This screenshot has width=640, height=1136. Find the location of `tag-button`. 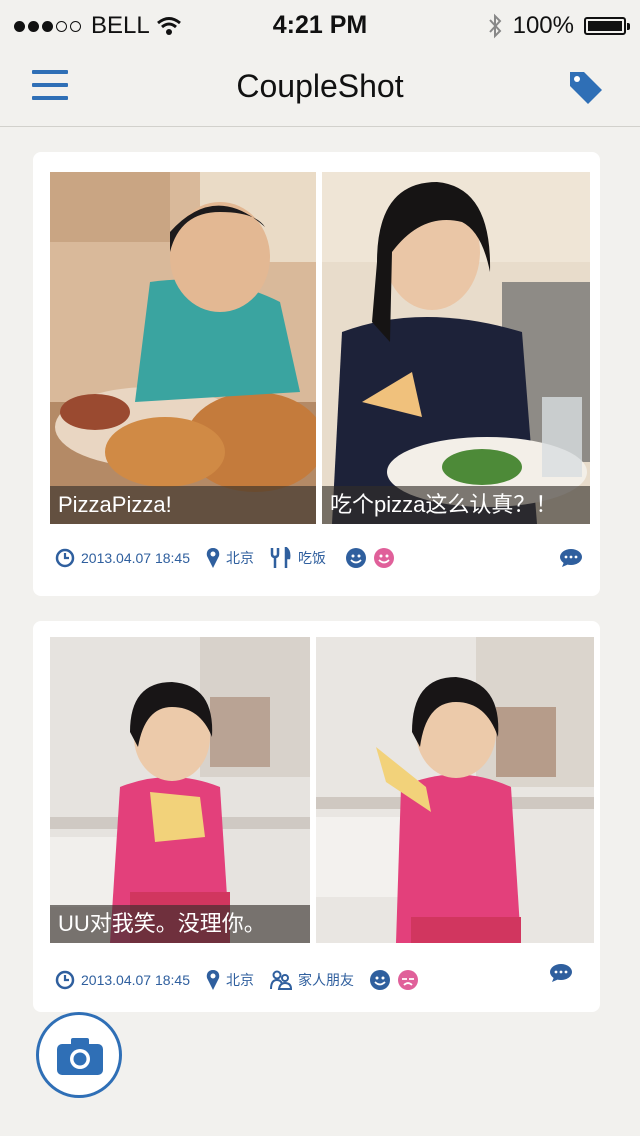

tag-button is located at coordinates (586, 88).